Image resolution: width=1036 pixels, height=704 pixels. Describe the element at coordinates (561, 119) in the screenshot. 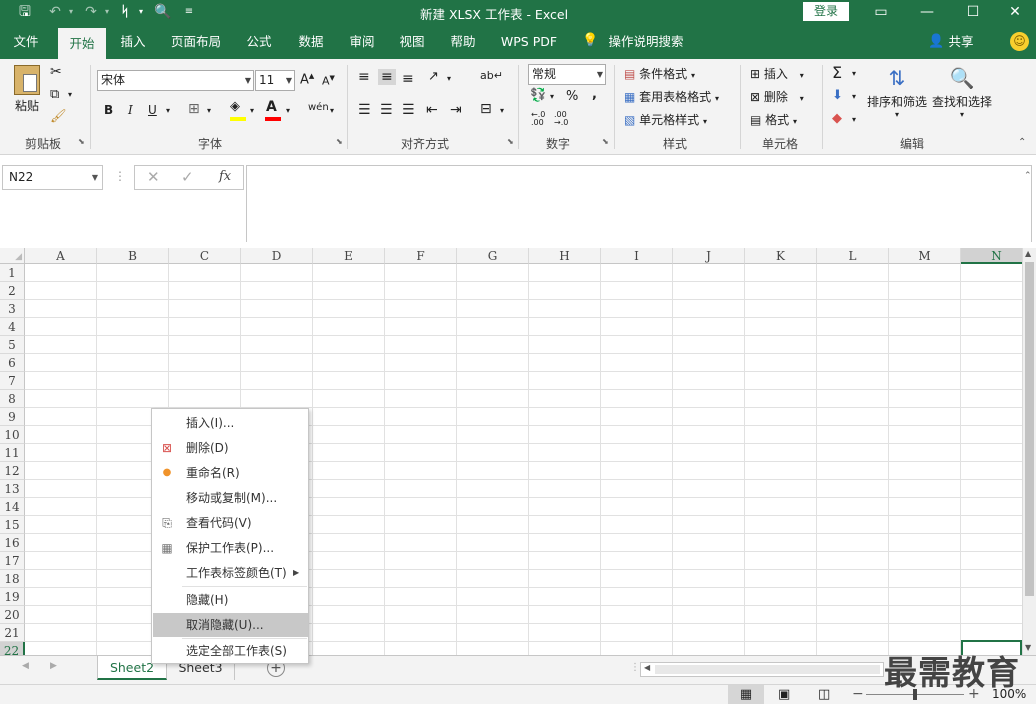

I see `decrease-decimal-icon: .00 →.0` at that location.